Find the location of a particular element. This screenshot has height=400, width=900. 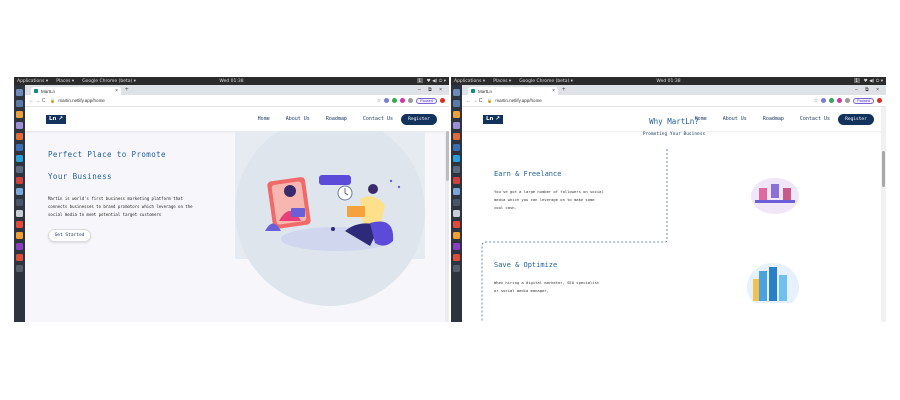

site-logo: Ln ↗ is located at coordinates (56, 119).